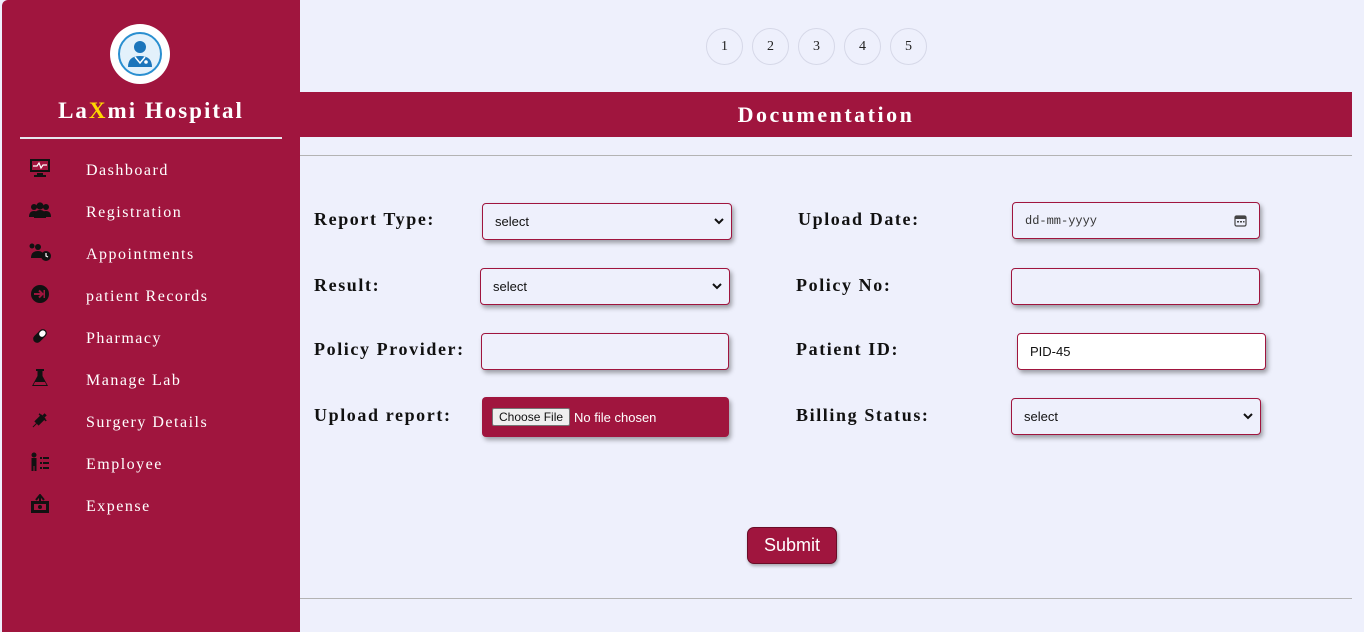 This screenshot has height=632, width=1364. I want to click on brand-prefix: La, so click(73, 110).